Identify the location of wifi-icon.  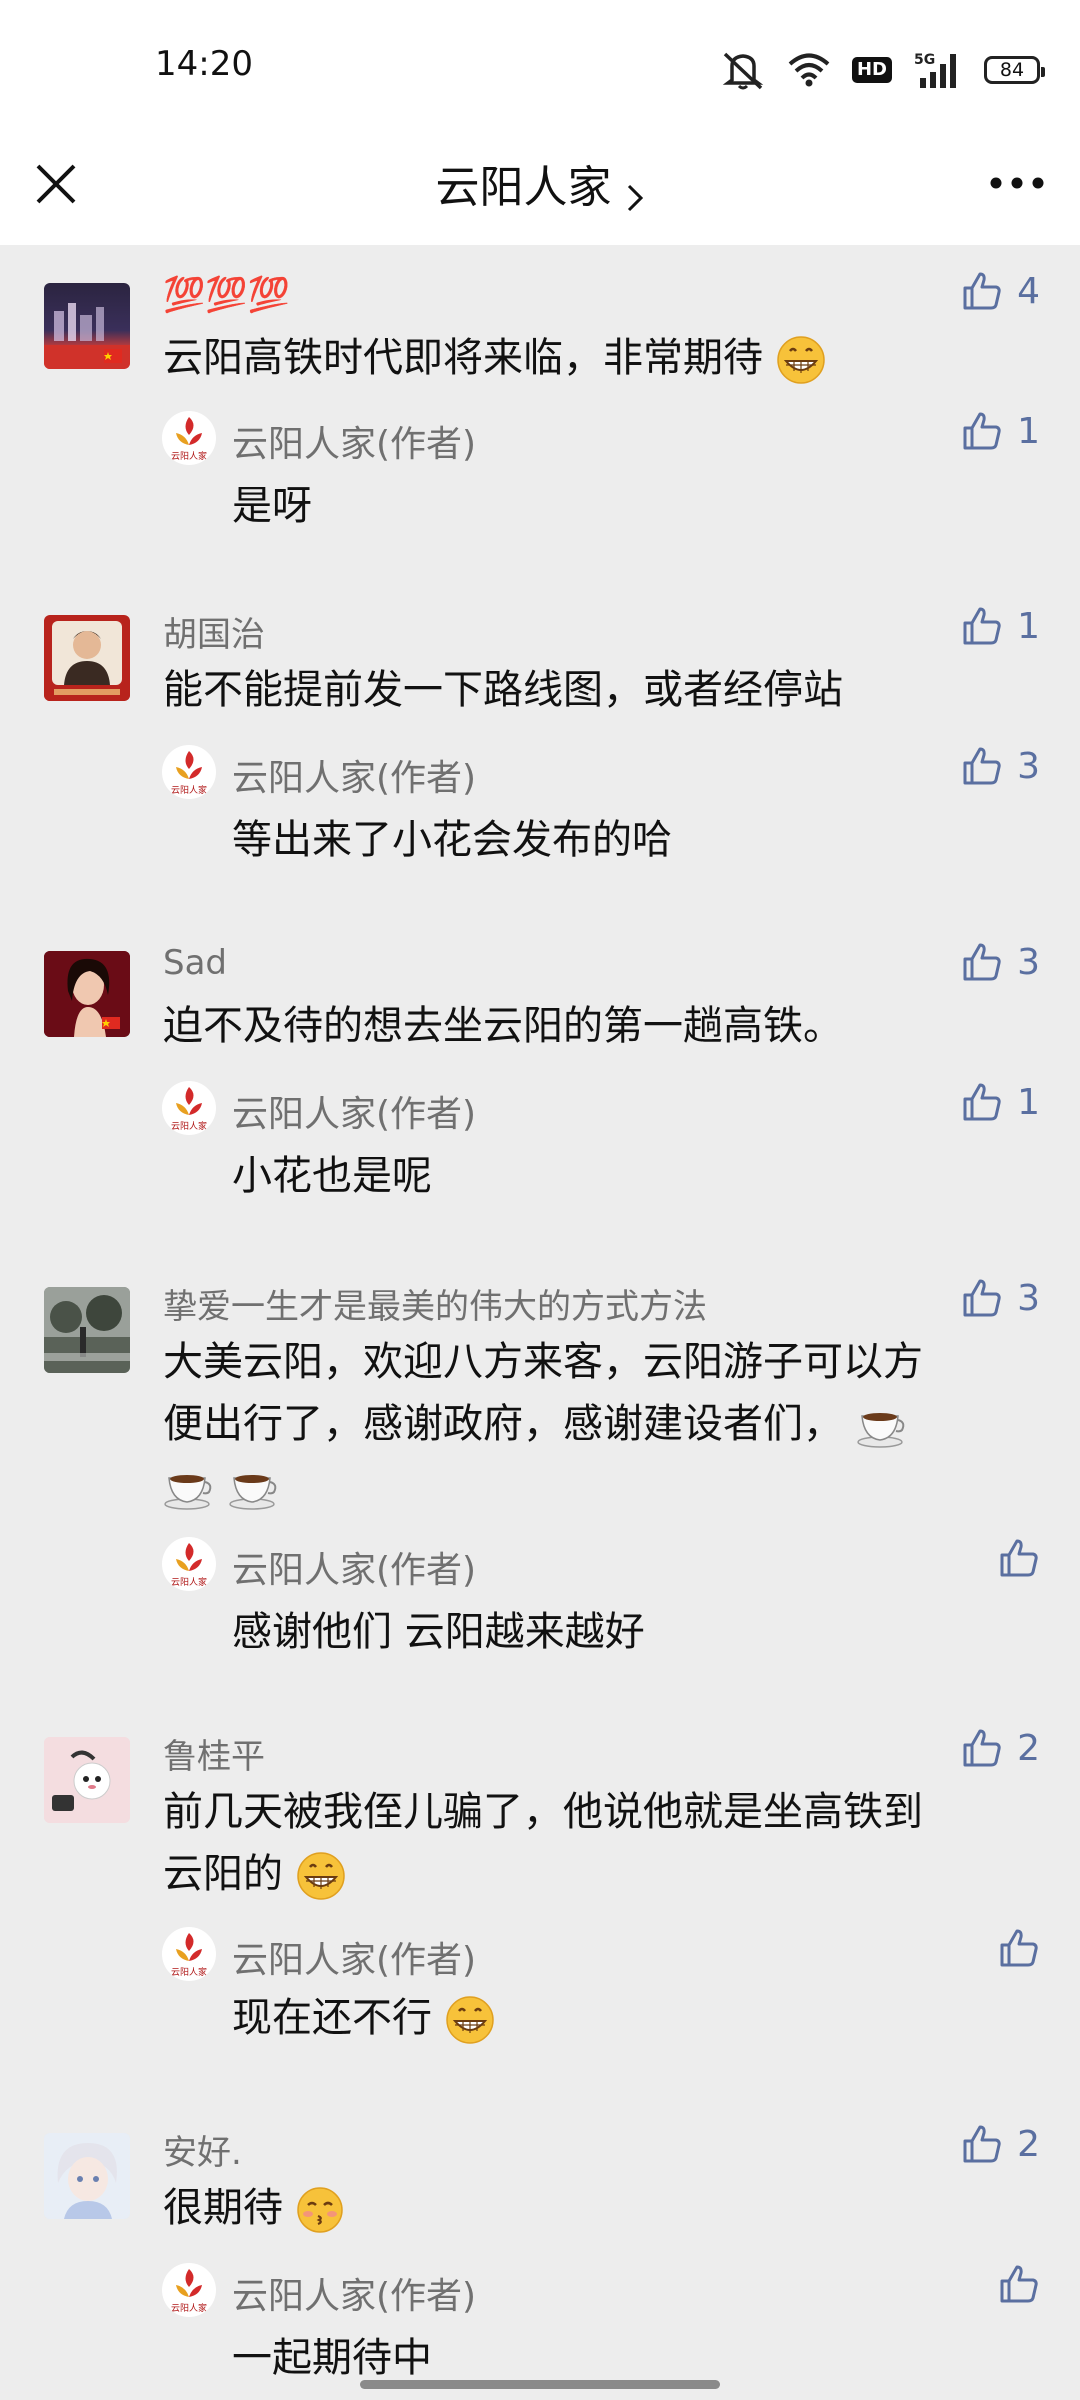
(809, 70).